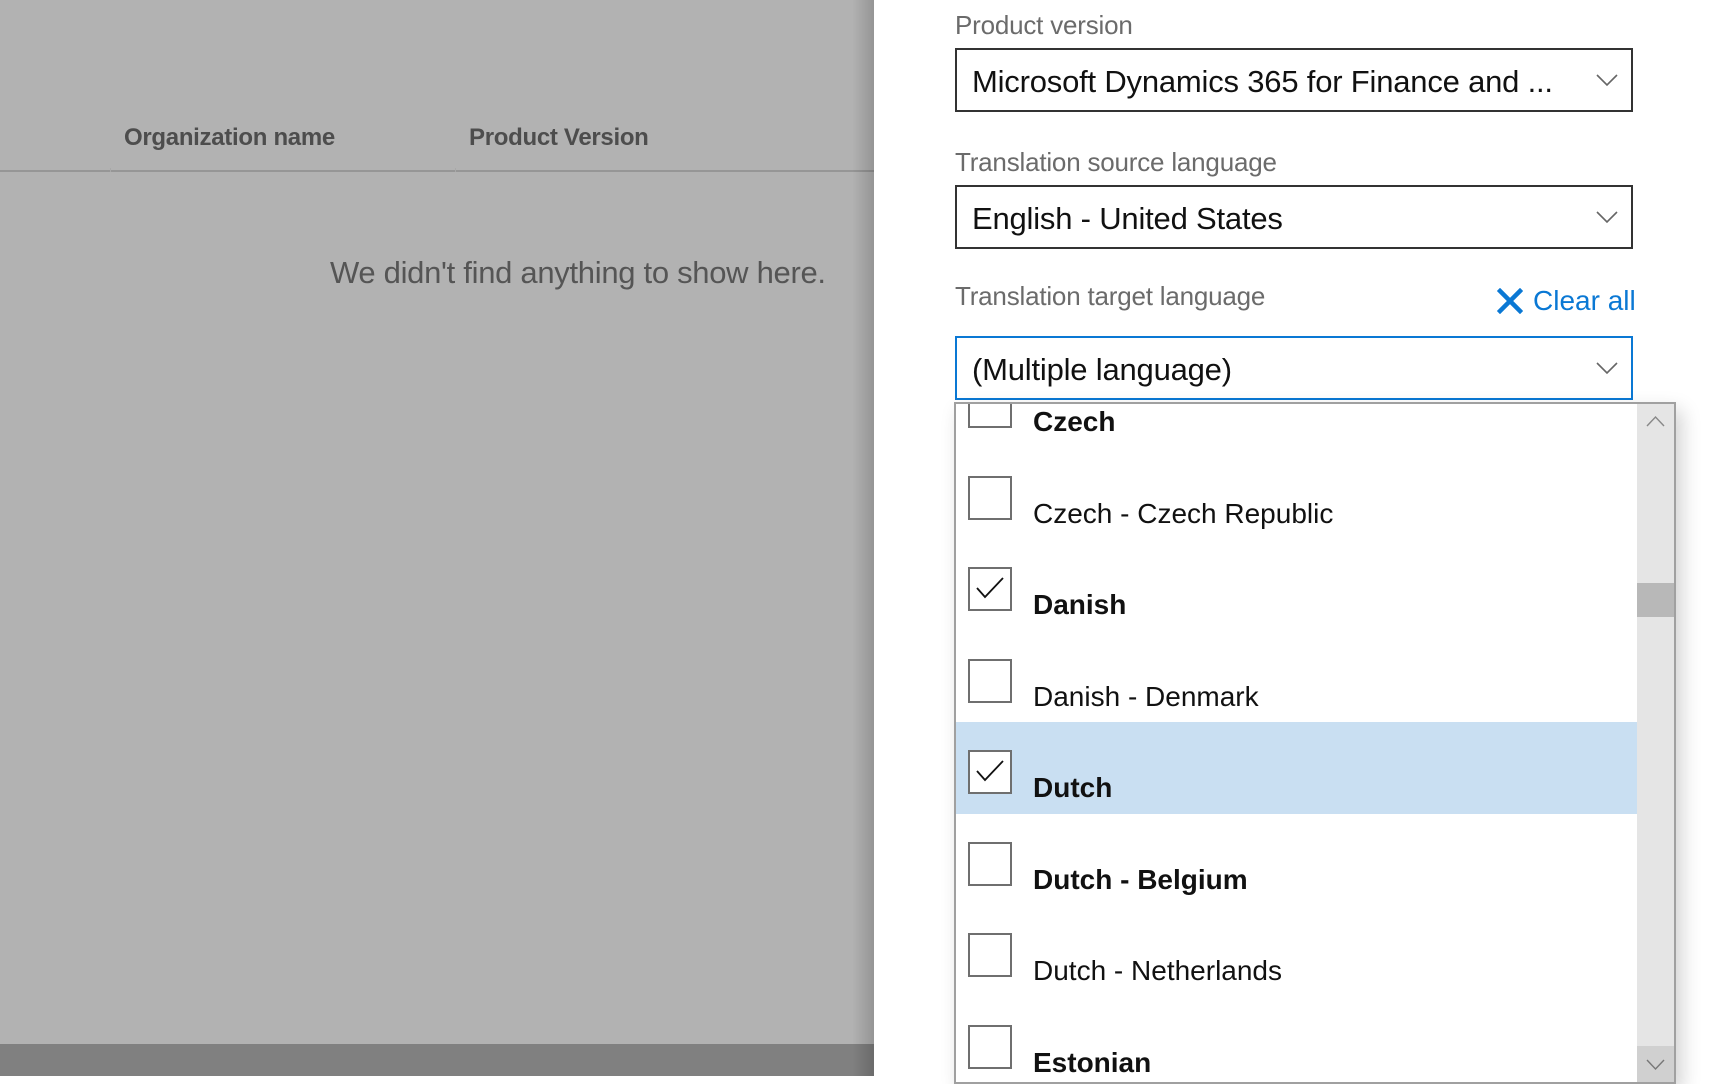 This screenshot has height=1084, width=1709. What do you see at coordinates (1297, 585) in the screenshot?
I see `language-option: Danish` at bounding box center [1297, 585].